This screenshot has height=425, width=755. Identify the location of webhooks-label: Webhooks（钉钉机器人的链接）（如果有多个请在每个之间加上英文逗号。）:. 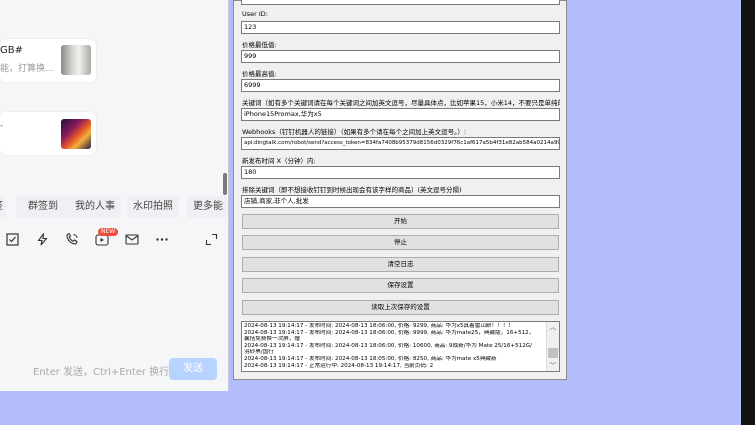
(354, 132).